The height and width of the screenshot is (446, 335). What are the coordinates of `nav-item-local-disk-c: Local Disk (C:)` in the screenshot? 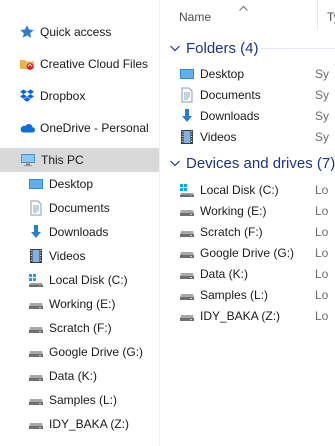 It's located at (79, 280).